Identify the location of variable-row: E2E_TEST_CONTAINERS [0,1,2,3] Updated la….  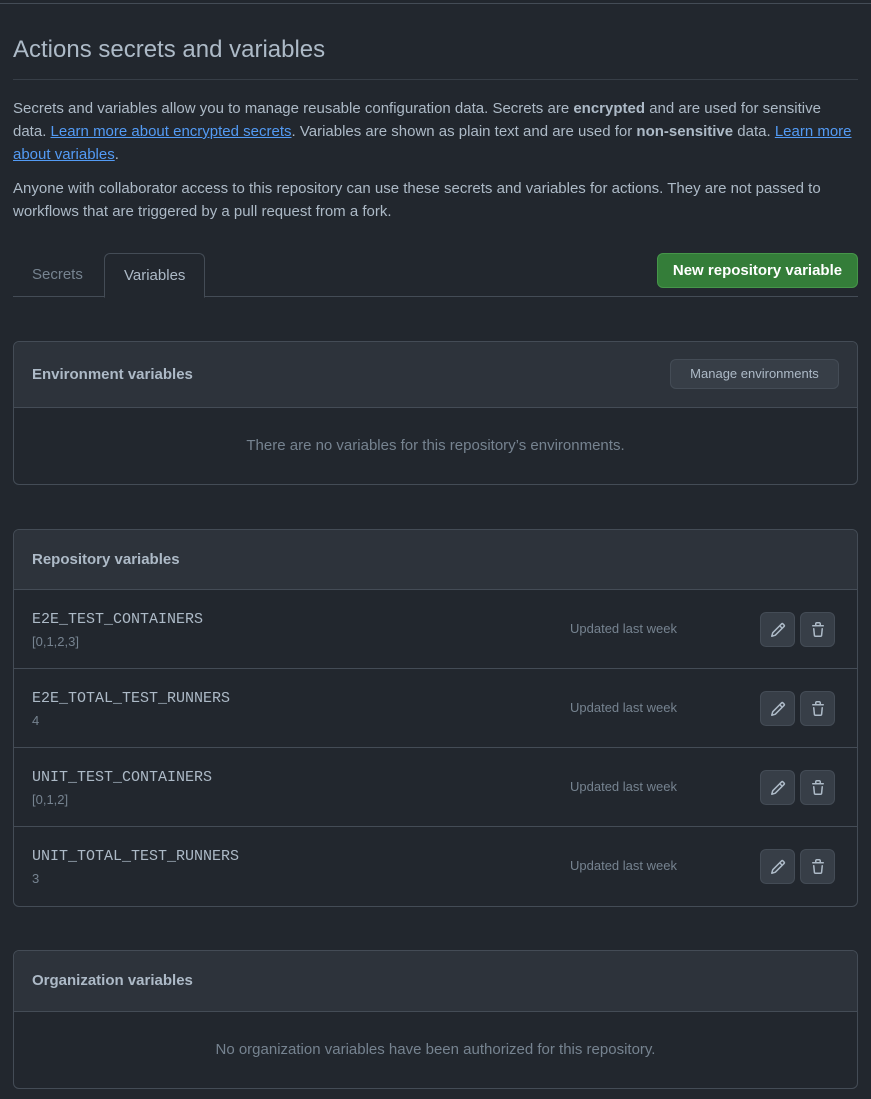
(435, 629).